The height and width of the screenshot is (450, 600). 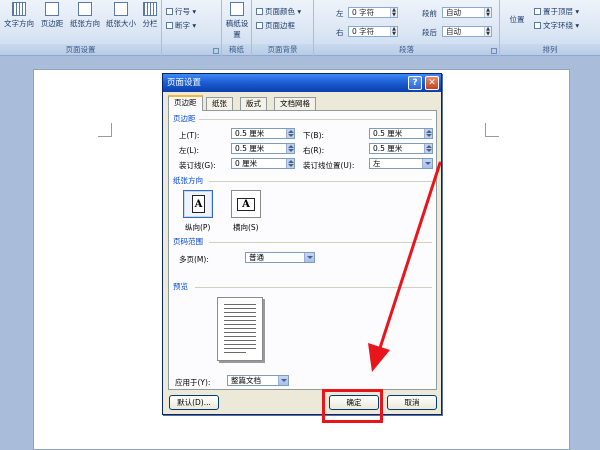 I want to click on annotation-arrow, so click(x=405, y=266).